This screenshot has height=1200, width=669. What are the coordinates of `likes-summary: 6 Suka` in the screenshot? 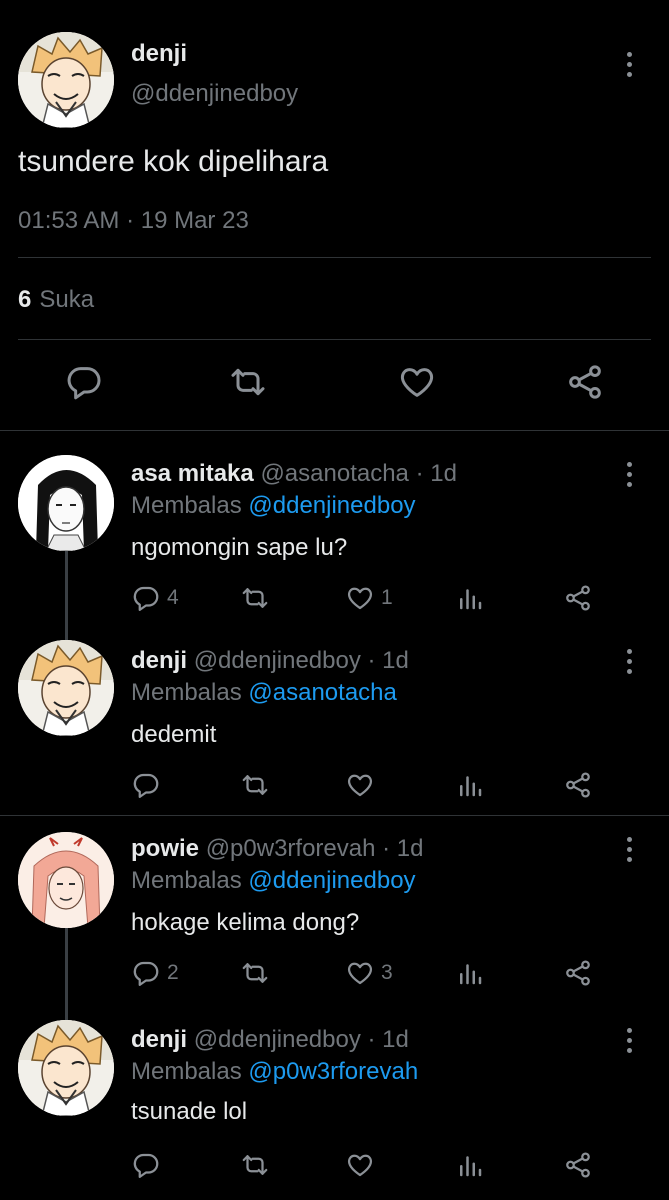 It's located at (56, 300).